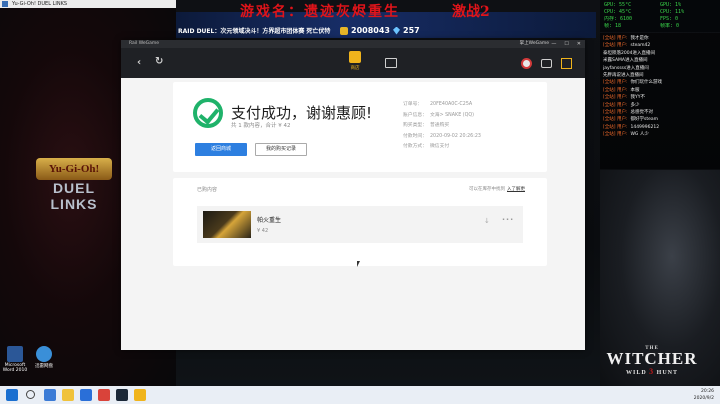 This screenshot has height=404, width=720. I want to click on avatar, so click(526, 63).